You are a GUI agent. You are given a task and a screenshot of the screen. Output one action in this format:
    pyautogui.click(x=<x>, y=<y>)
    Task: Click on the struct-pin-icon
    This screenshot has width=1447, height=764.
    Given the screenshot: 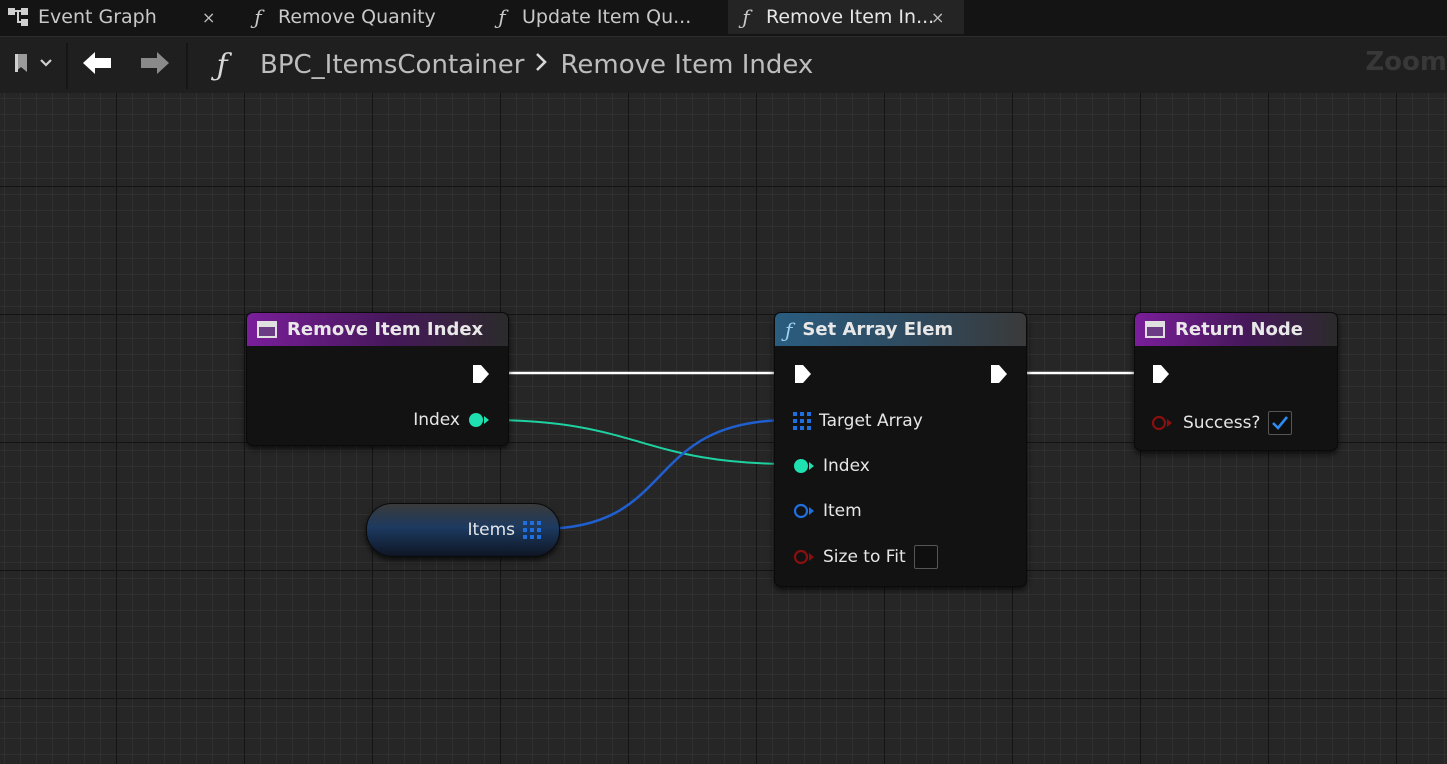 What is the action you would take?
    pyautogui.click(x=803, y=511)
    